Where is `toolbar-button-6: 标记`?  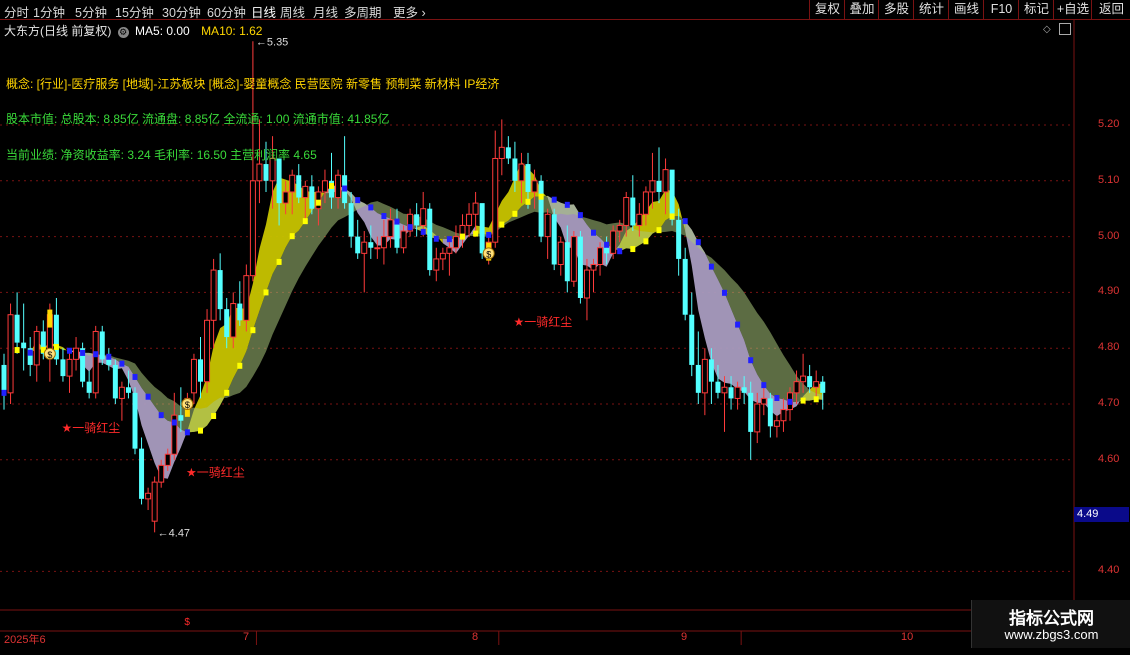 toolbar-button-6: 标记 is located at coordinates (1036, 9).